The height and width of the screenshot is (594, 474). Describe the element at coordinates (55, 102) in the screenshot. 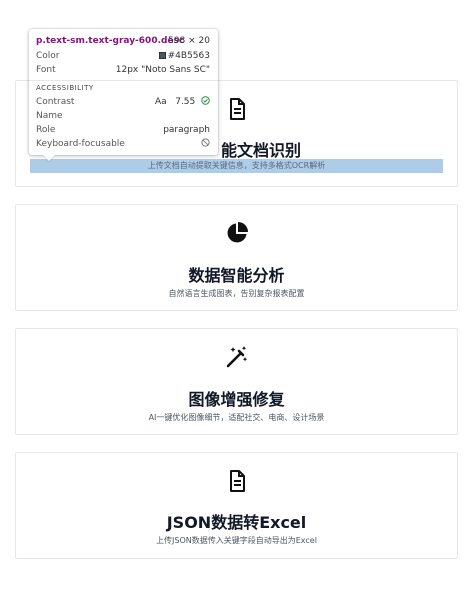

I see `tooltip-contrast-label: Contrast` at that location.